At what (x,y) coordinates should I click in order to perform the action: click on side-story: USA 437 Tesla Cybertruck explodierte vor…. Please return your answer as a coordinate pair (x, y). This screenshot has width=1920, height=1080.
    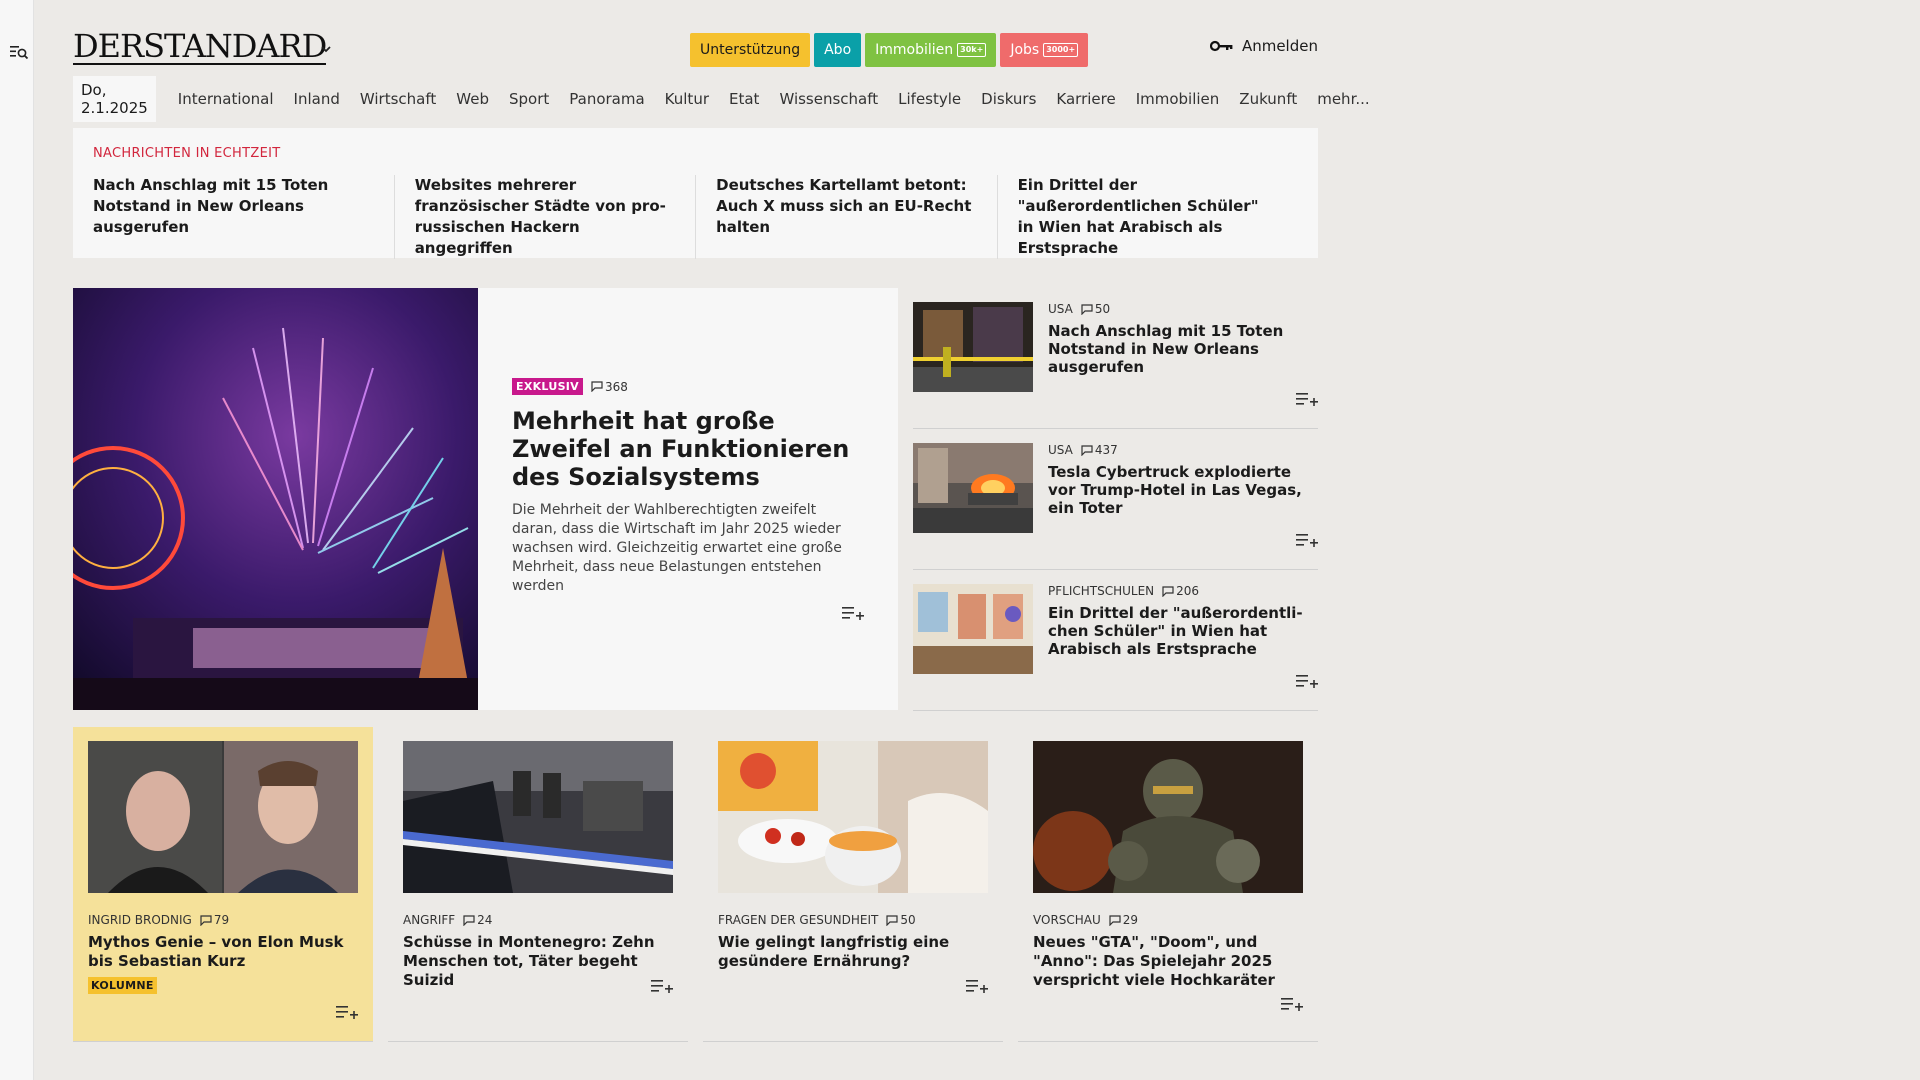
    Looking at the image, I should click on (1115, 499).